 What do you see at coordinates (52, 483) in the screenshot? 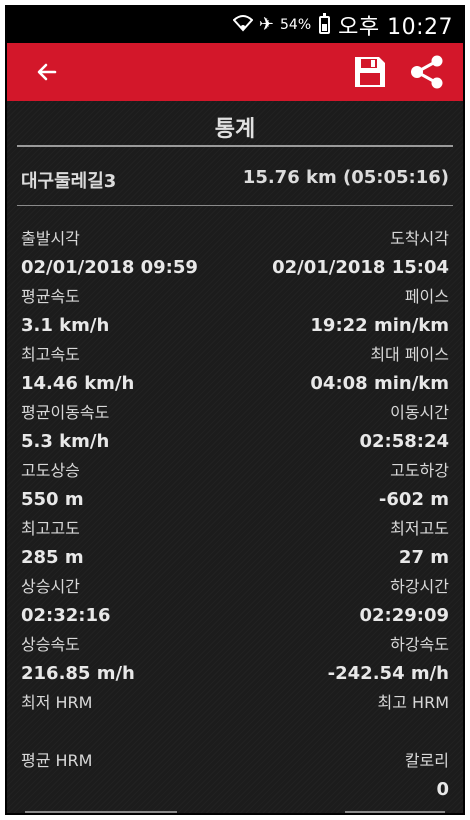
I see `stat-elevation-gain: 고도상승 550 m` at bounding box center [52, 483].